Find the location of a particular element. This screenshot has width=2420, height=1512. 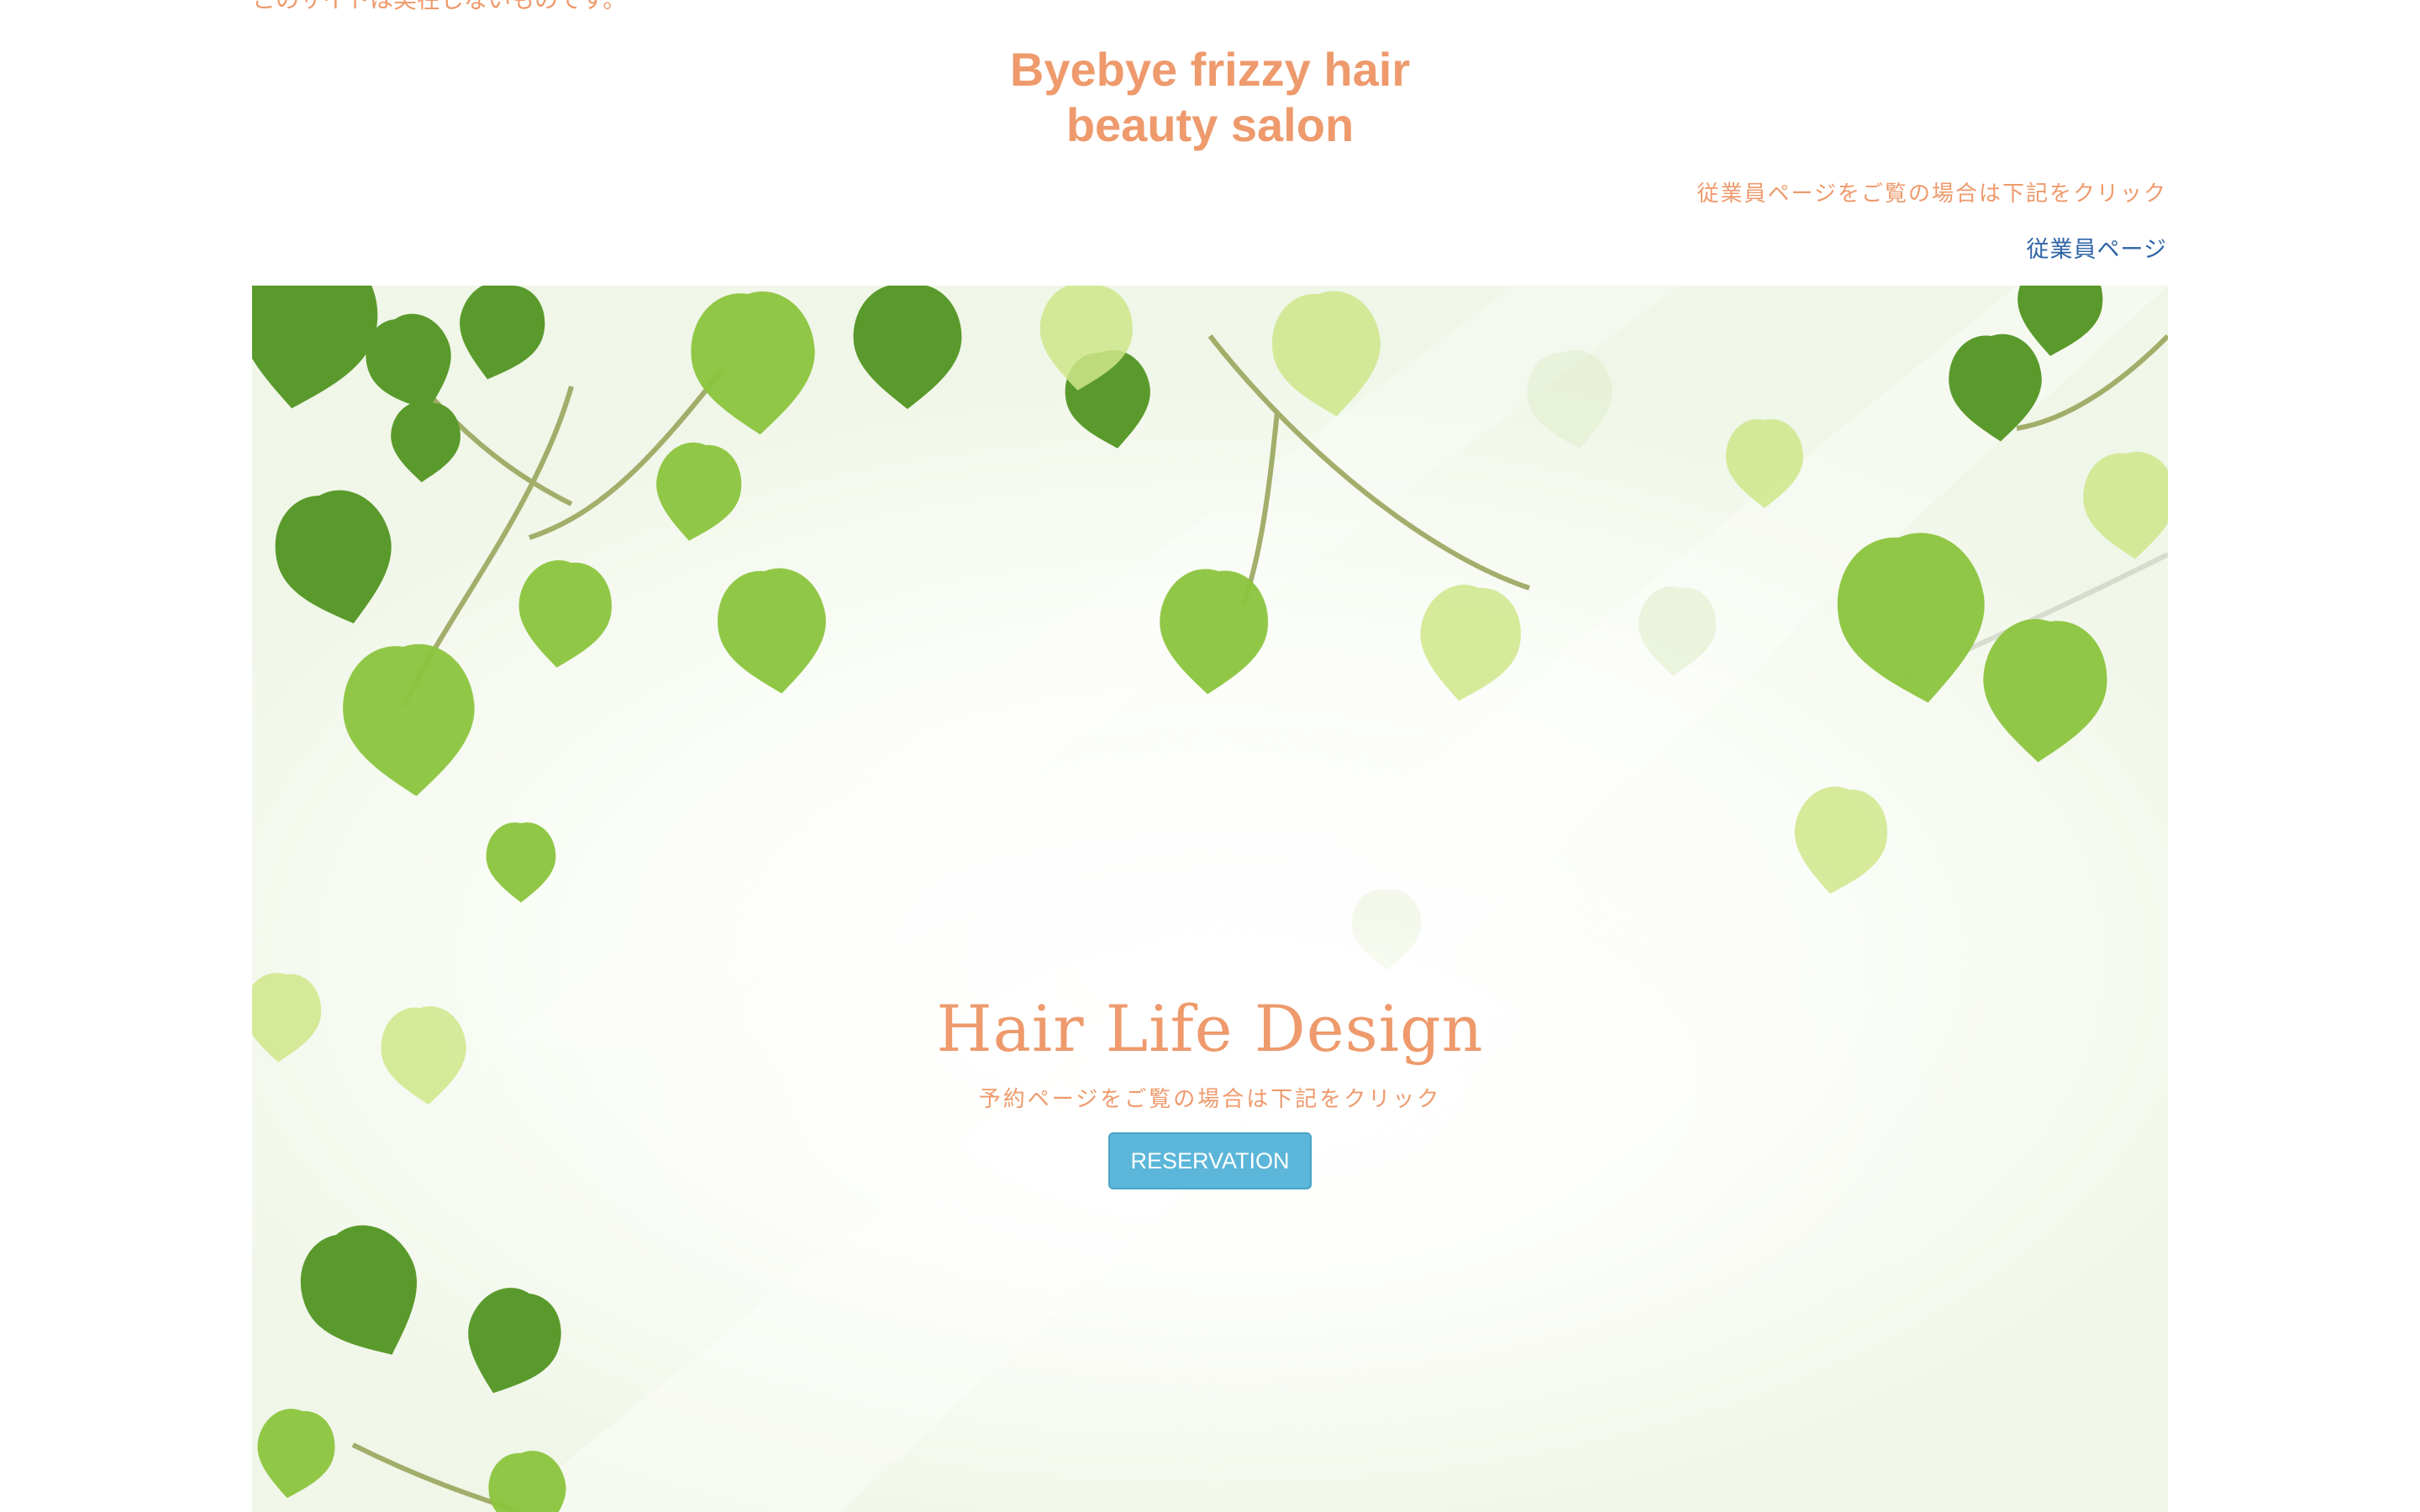

staff-page-link: 従業員ページ is located at coordinates (2097, 247).